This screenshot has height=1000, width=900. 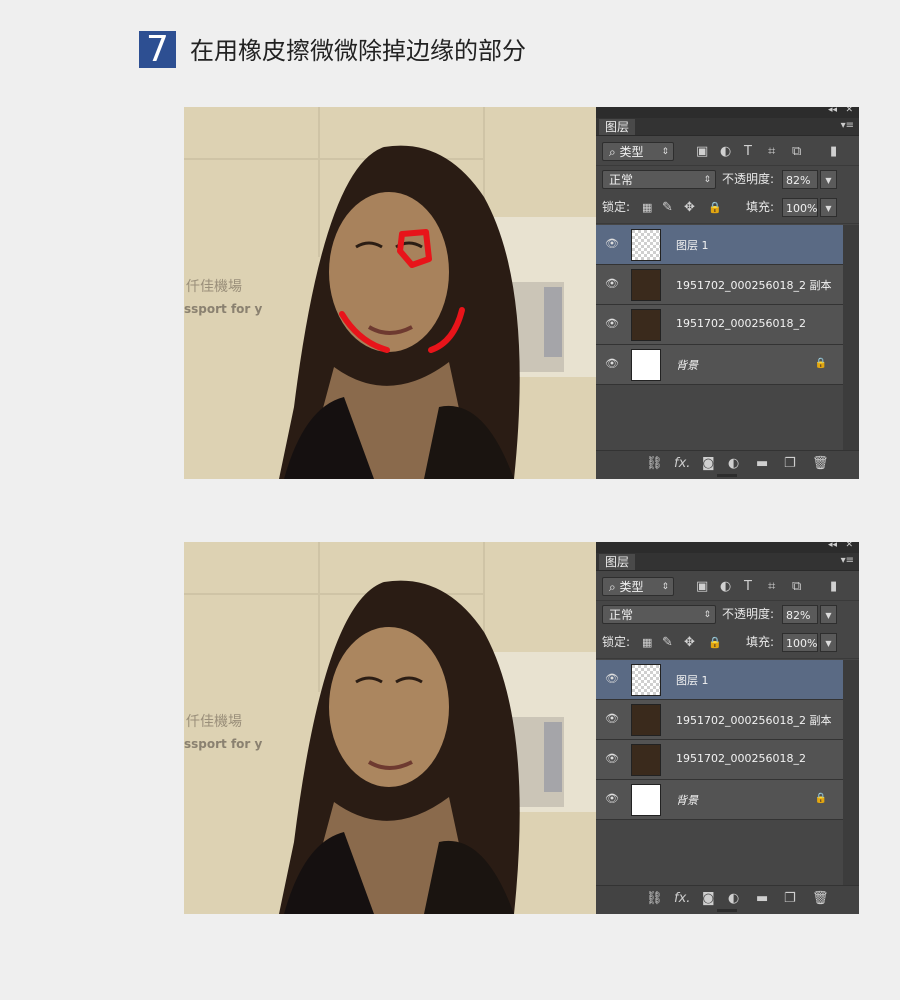 I want to click on layer-name: 1951702_000256018_2 副本, so click(x=754, y=285).